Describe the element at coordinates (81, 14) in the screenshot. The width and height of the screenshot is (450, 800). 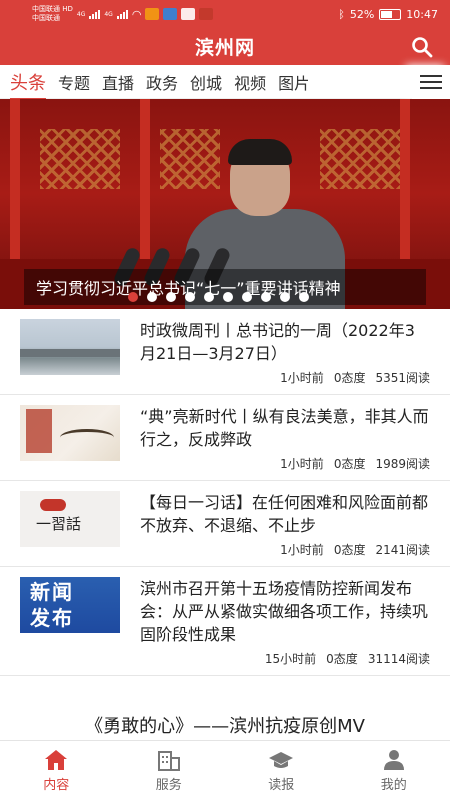
I see `network-1: 4G` at that location.